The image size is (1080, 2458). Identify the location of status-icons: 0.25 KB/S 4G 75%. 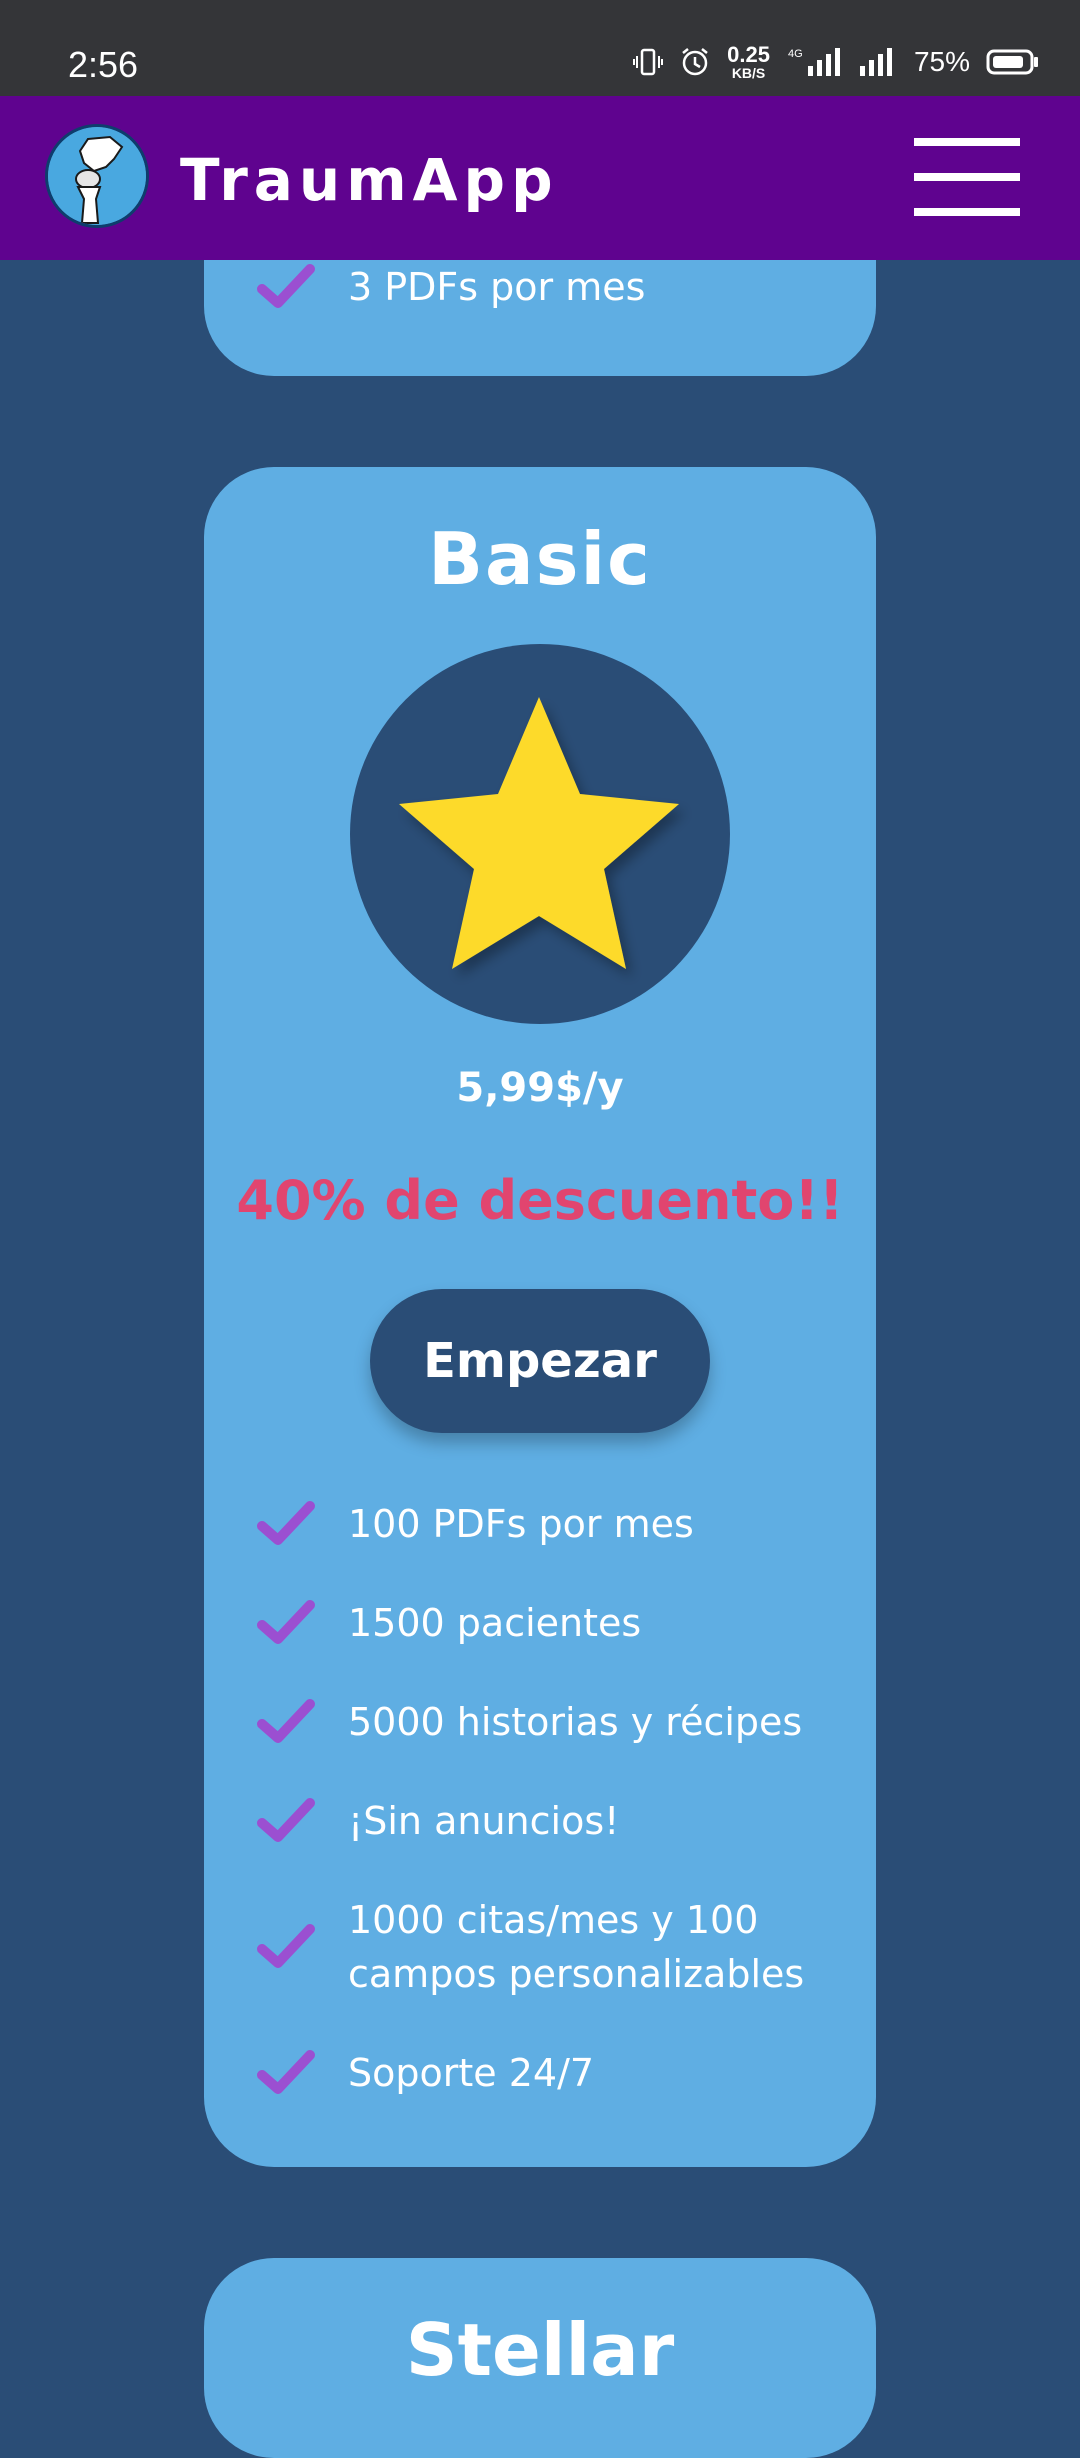
(836, 62).